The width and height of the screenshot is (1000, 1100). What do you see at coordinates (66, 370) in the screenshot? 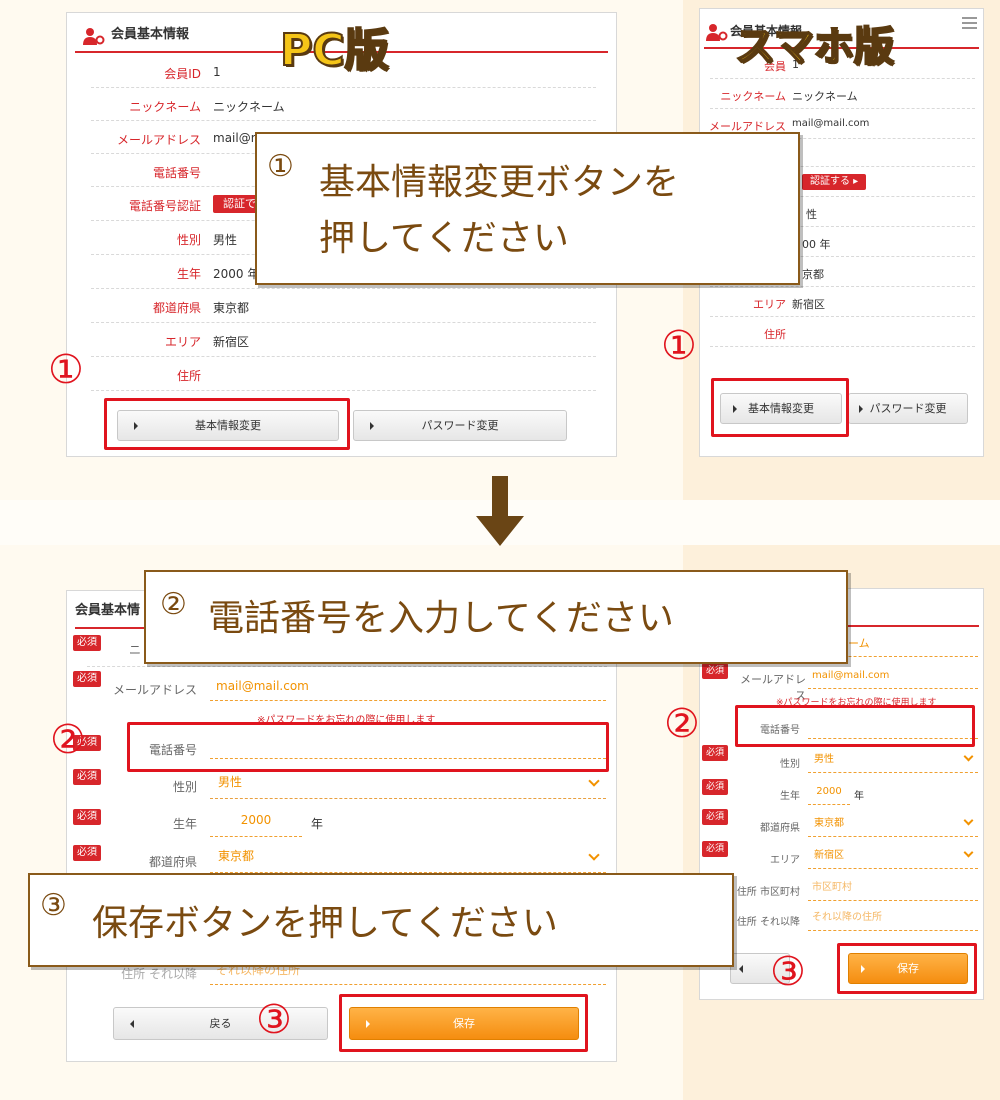
I see `marker-1-pc: ①` at bounding box center [66, 370].